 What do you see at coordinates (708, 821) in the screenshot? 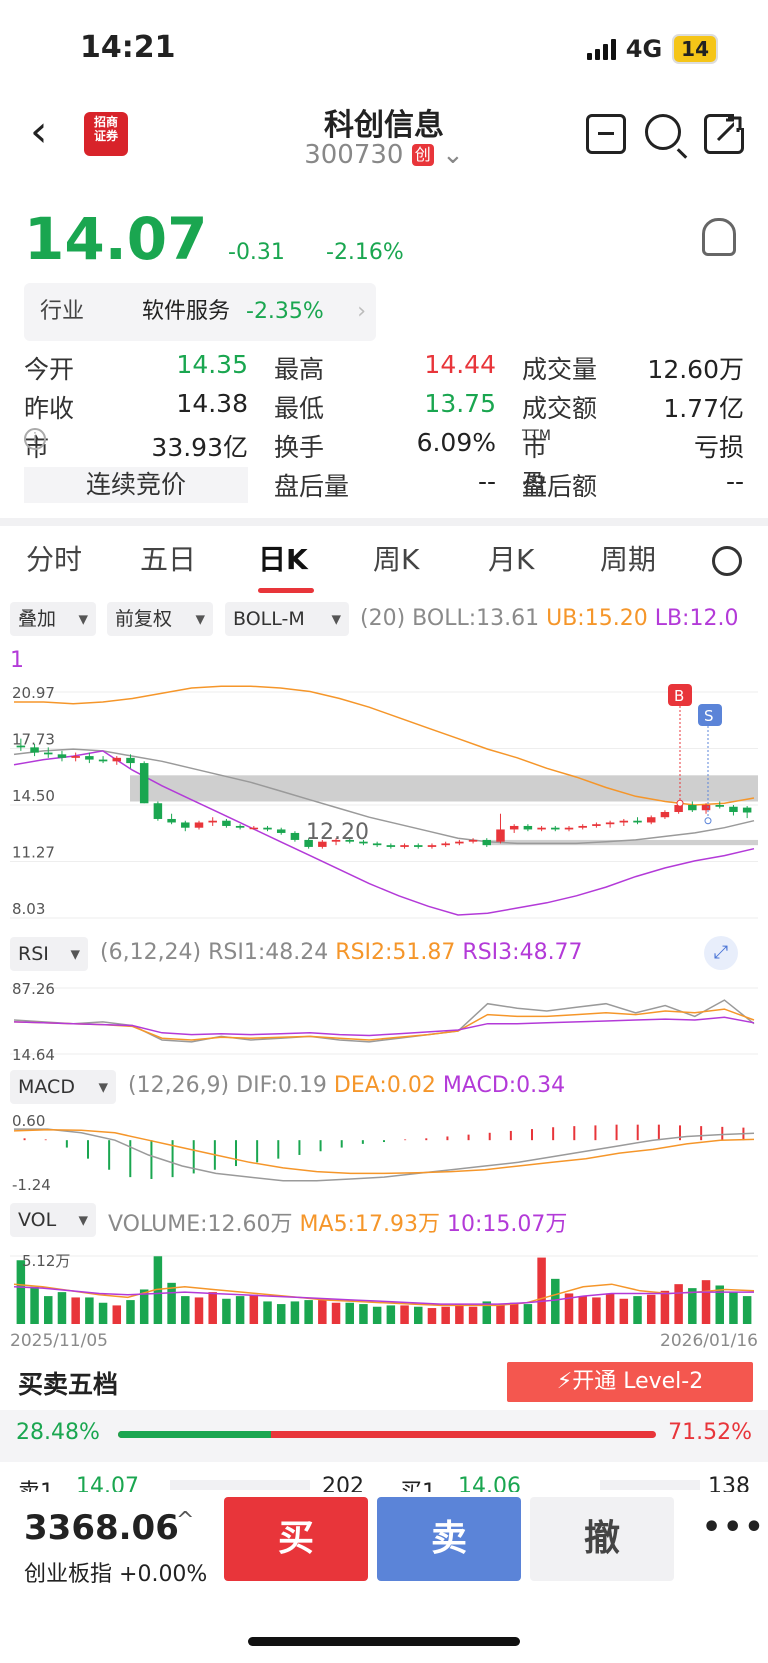
I see `sell-marker-dot` at bounding box center [708, 821].